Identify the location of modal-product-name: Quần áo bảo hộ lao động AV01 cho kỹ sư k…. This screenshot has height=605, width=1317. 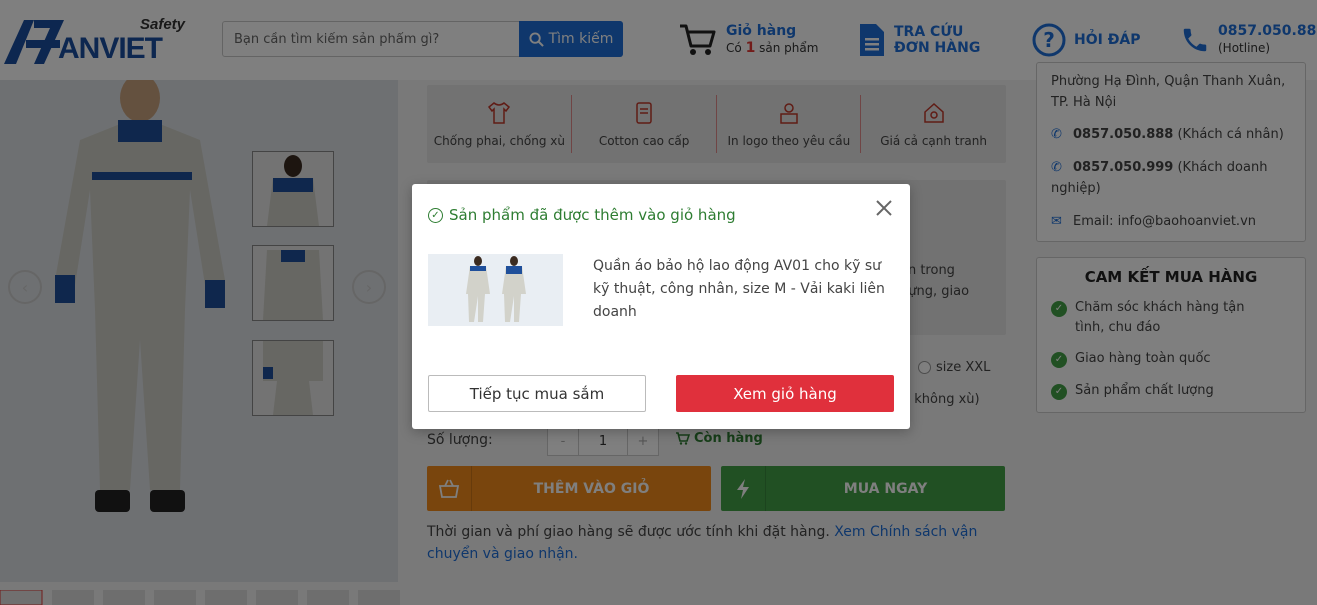
(739, 289).